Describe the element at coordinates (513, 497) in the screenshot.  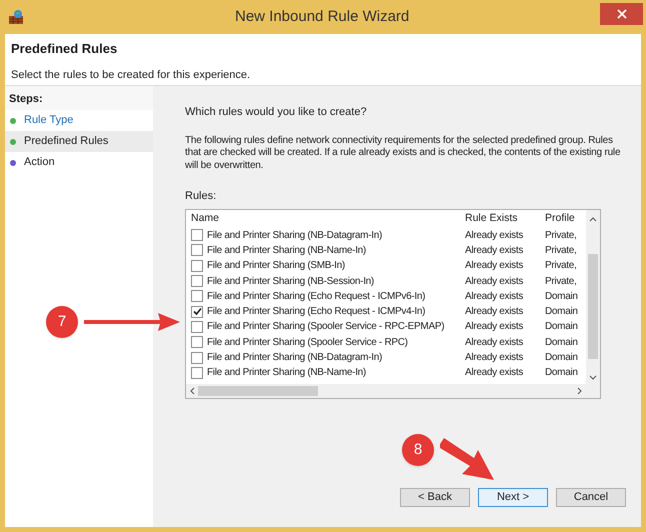
I see `wizard-button: Next >` at that location.